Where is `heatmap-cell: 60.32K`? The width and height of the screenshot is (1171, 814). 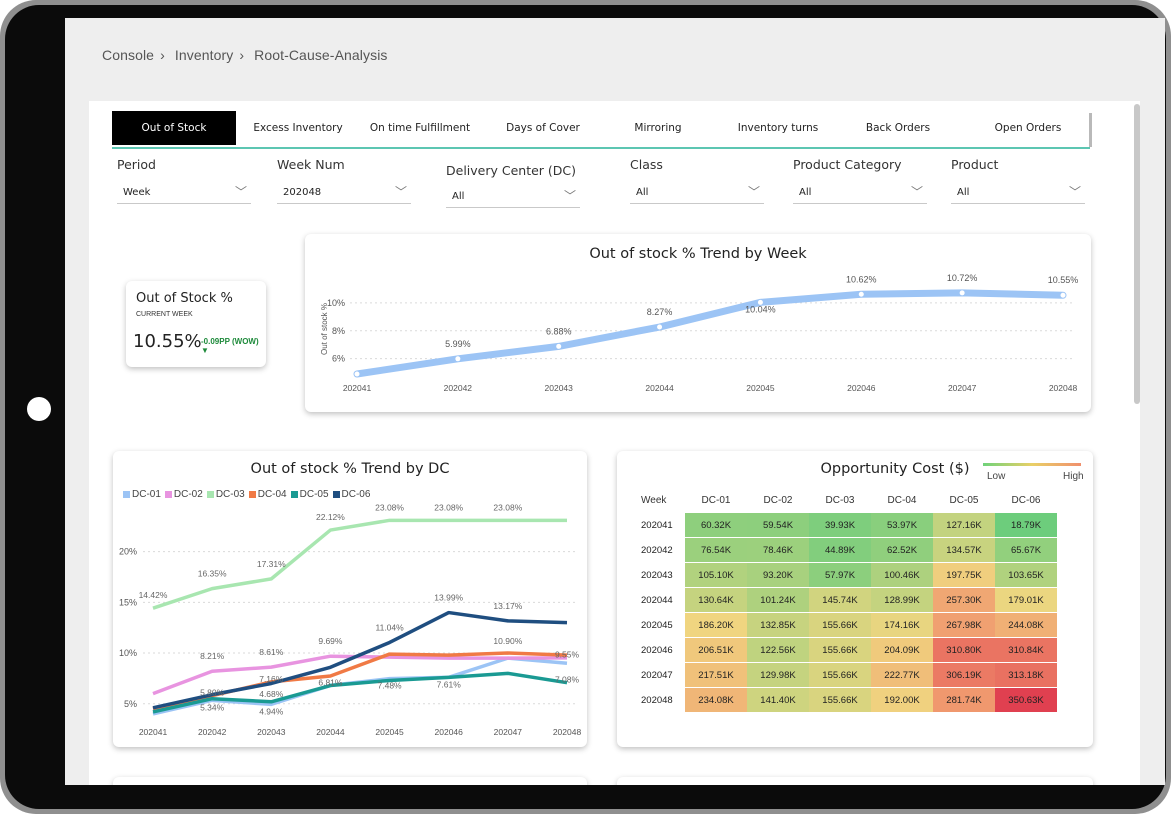 heatmap-cell: 60.32K is located at coordinates (716, 525).